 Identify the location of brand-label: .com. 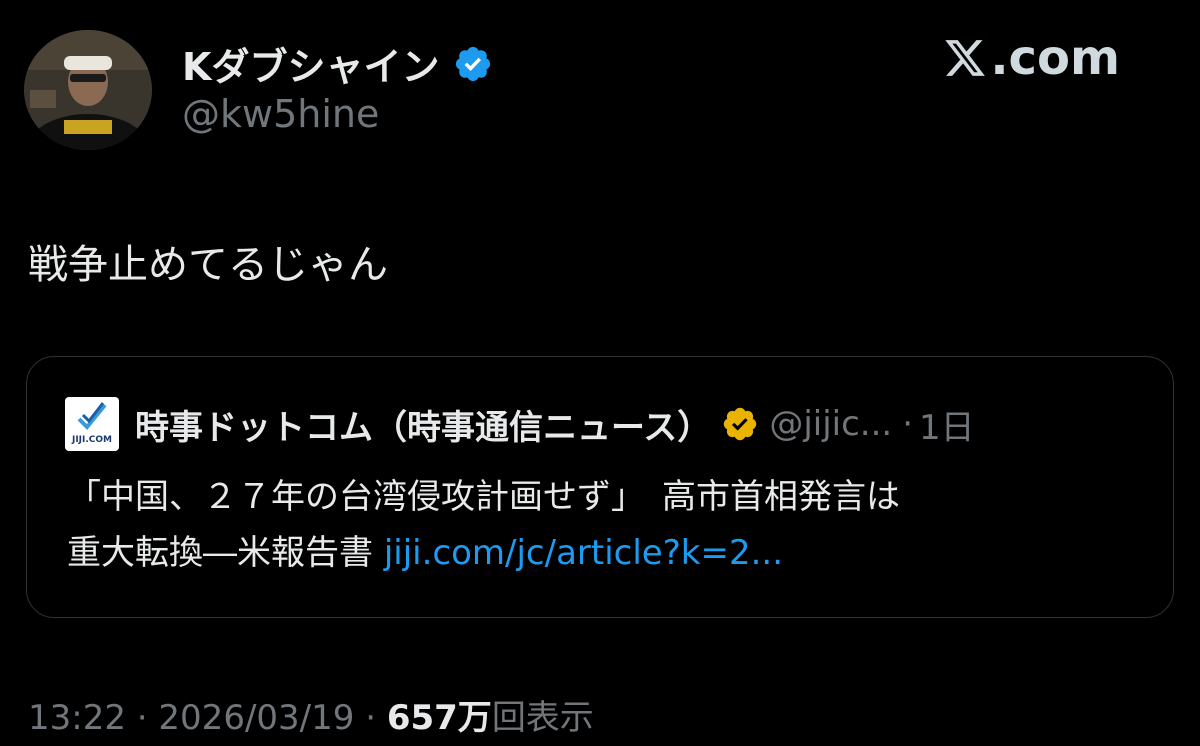
(1055, 58).